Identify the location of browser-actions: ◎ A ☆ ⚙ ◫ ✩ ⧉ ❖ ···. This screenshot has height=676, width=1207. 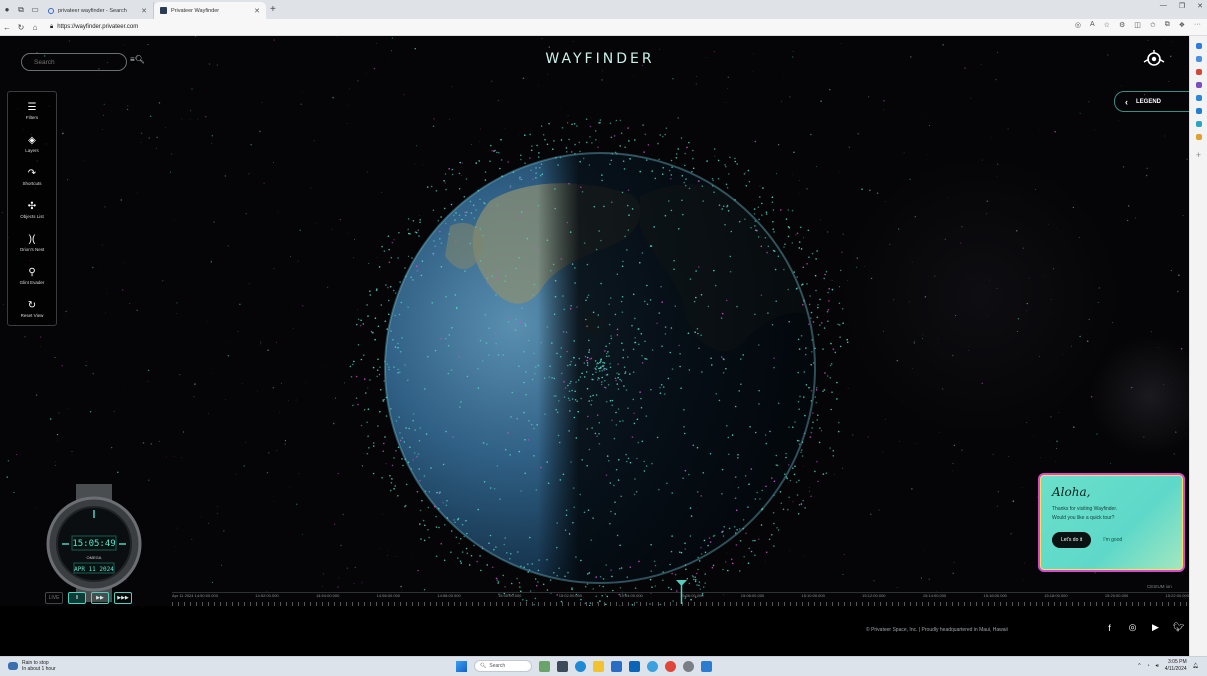
(1138, 25).